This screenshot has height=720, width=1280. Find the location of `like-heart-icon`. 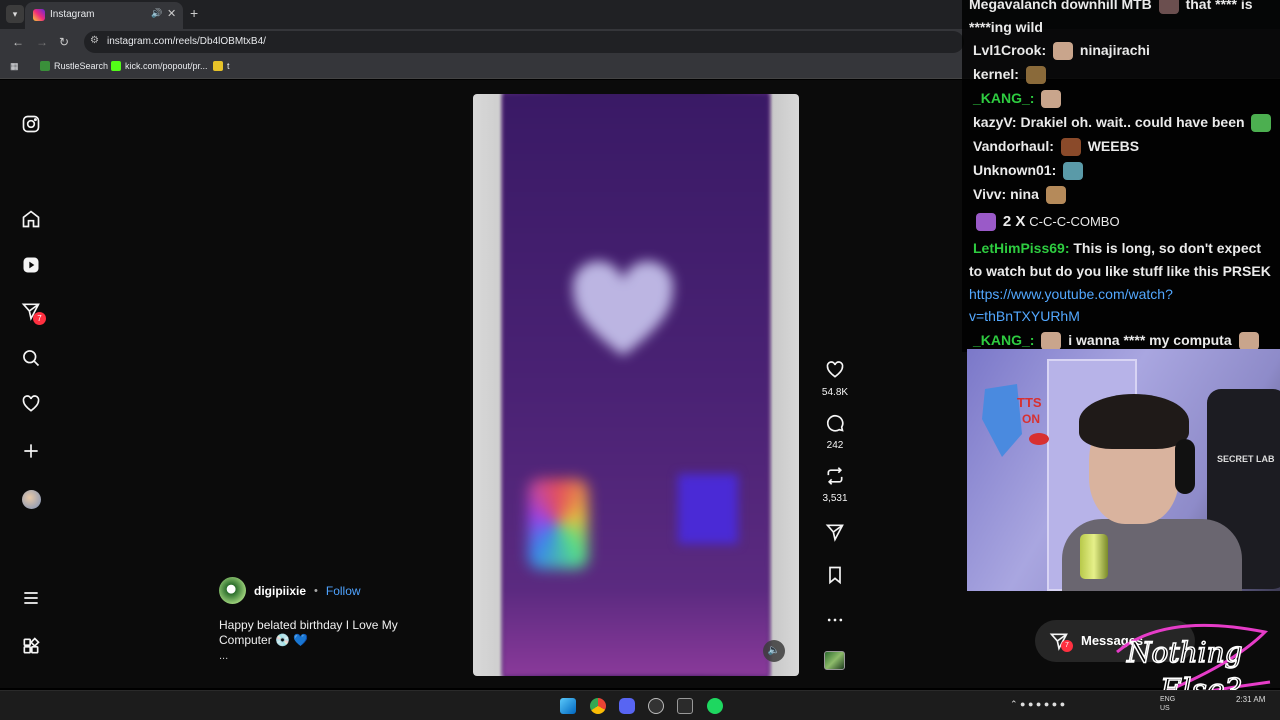

like-heart-icon is located at coordinates (835, 369).